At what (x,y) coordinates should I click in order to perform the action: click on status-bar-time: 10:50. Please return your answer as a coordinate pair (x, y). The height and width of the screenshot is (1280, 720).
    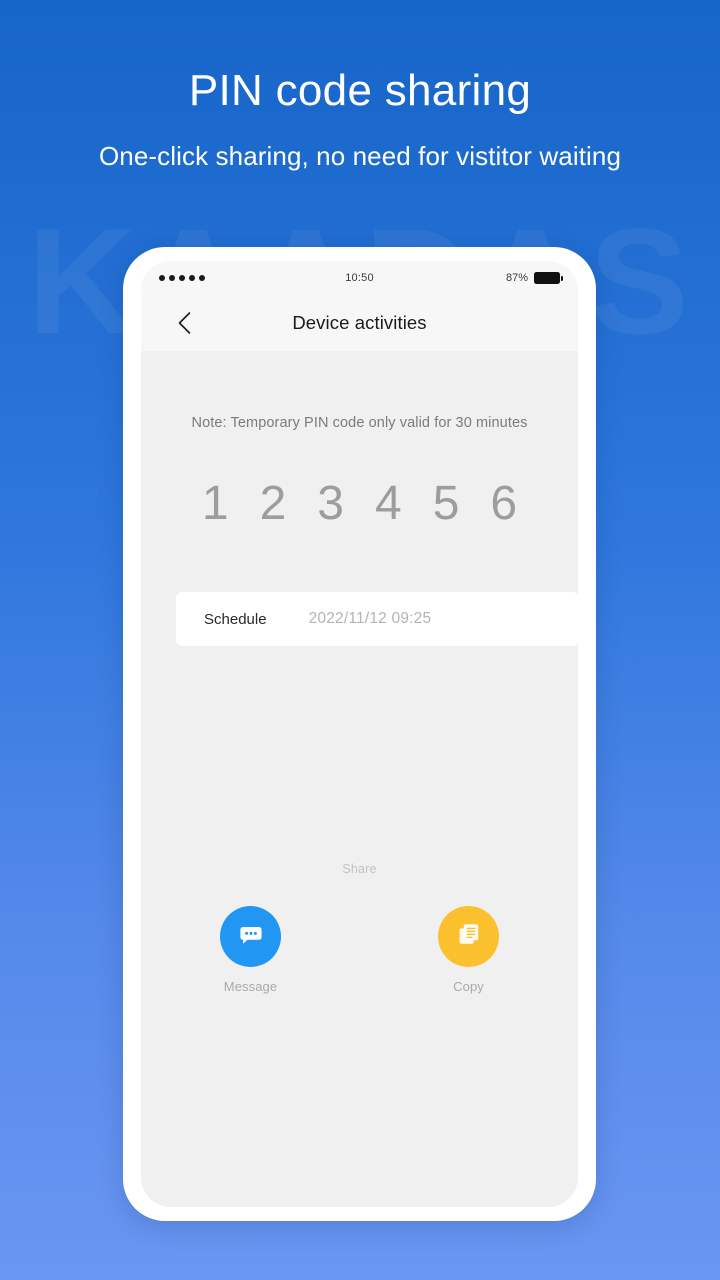
    Looking at the image, I should click on (359, 278).